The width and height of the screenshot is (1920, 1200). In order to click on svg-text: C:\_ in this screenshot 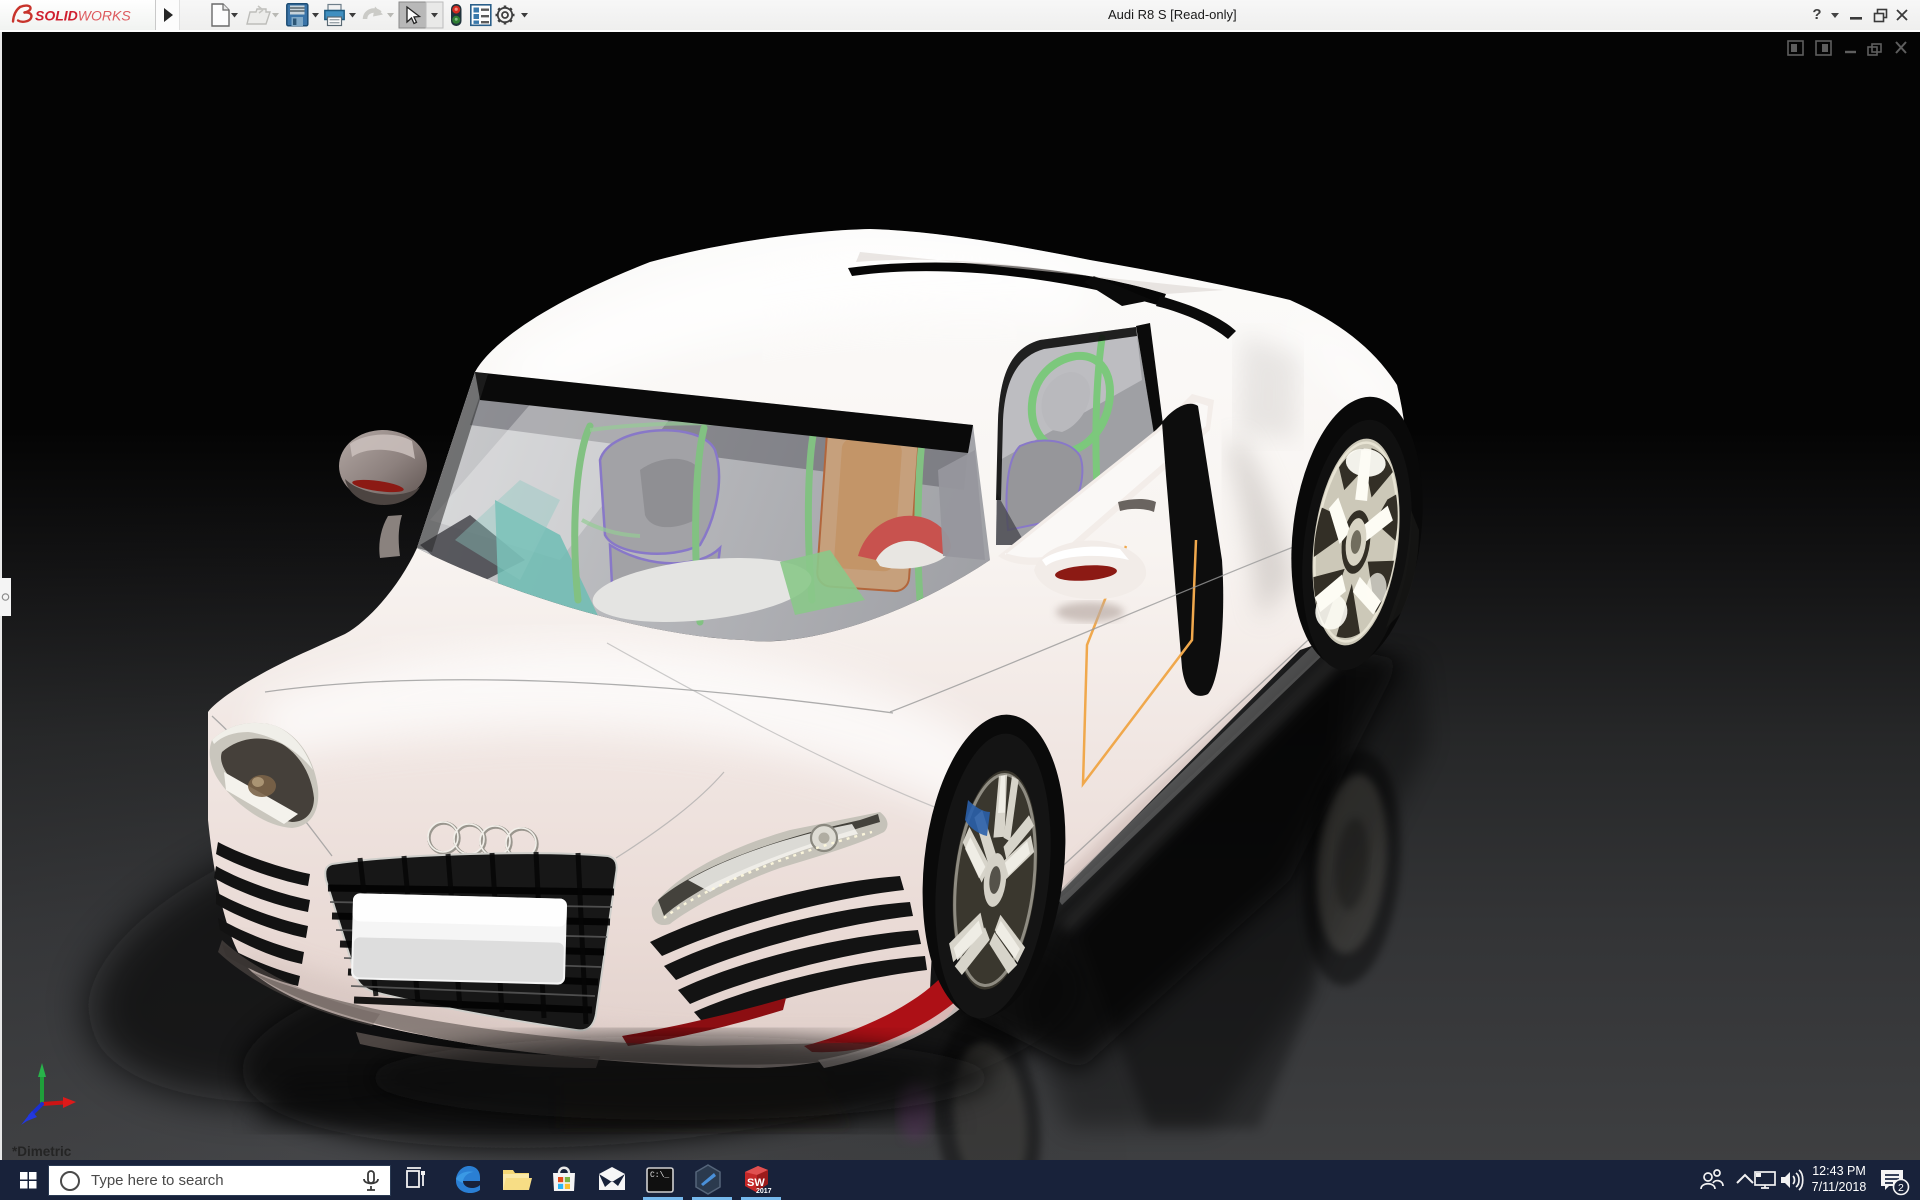, I will do `click(659, 1175)`.